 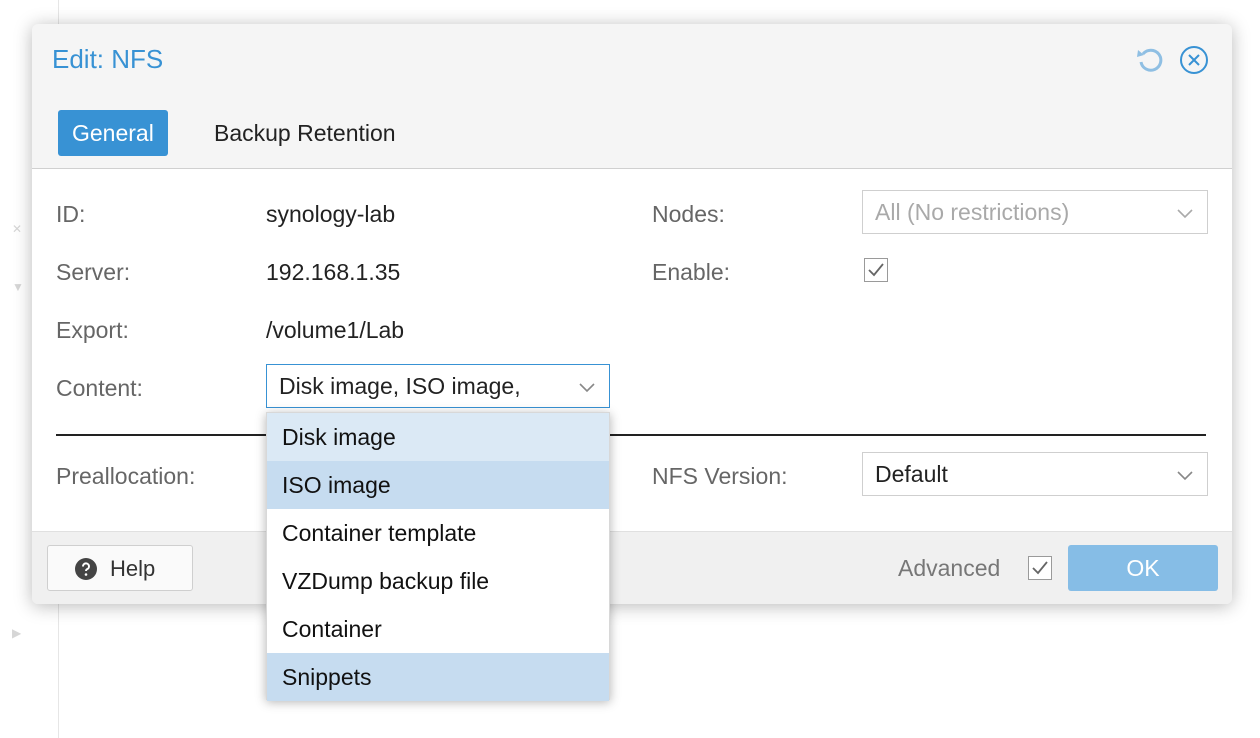 I want to click on reset-icon, so click(x=1150, y=60).